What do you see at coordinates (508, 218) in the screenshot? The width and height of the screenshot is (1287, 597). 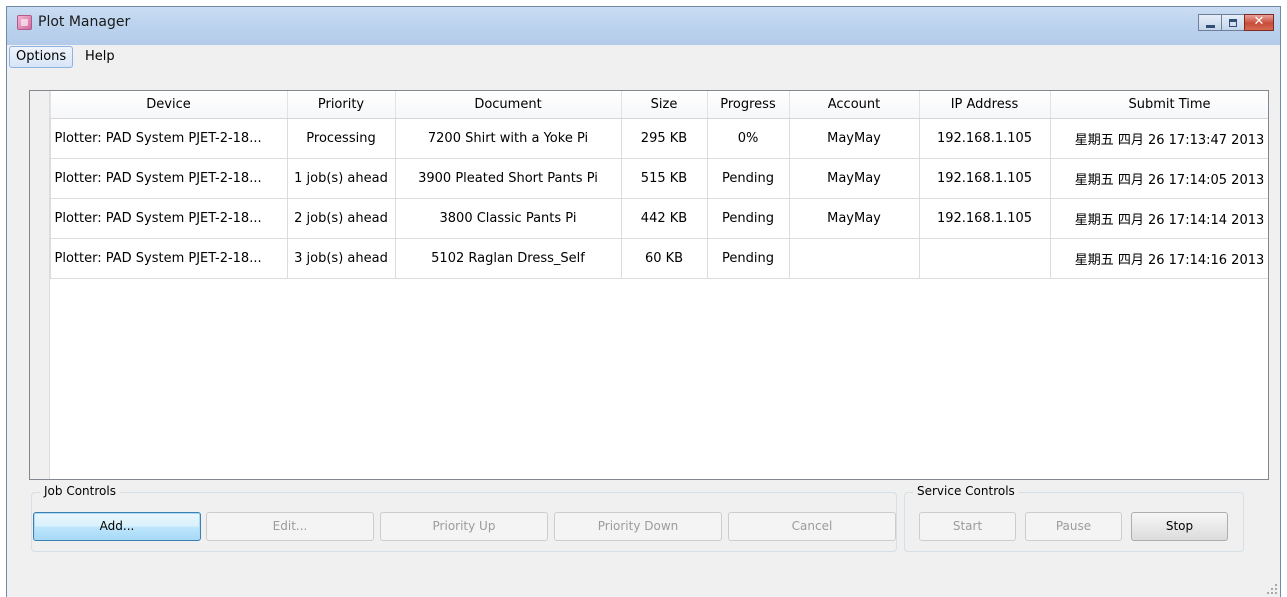 I see `cell-document: 3800 Classic Pants Pi` at bounding box center [508, 218].